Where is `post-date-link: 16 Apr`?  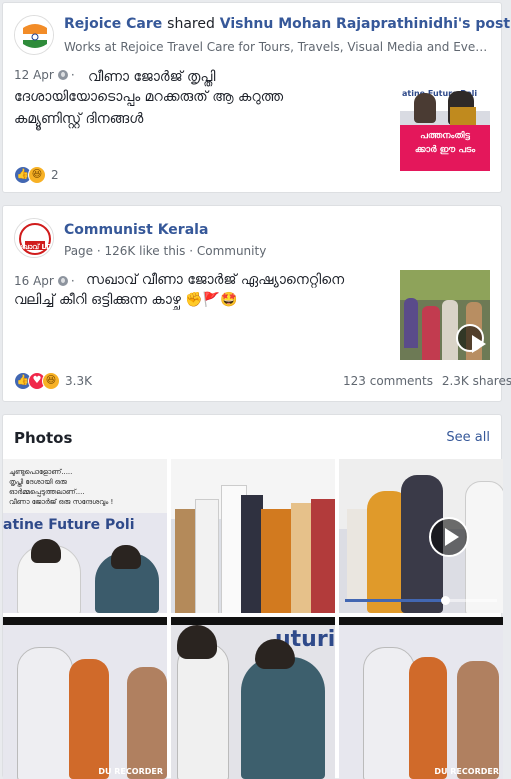 post-date-link: 16 Apr is located at coordinates (34, 281).